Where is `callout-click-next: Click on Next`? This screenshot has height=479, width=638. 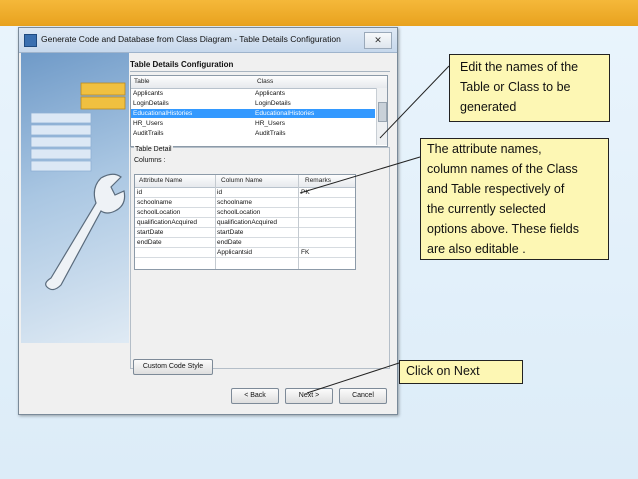
callout-click-next: Click on Next is located at coordinates (461, 372).